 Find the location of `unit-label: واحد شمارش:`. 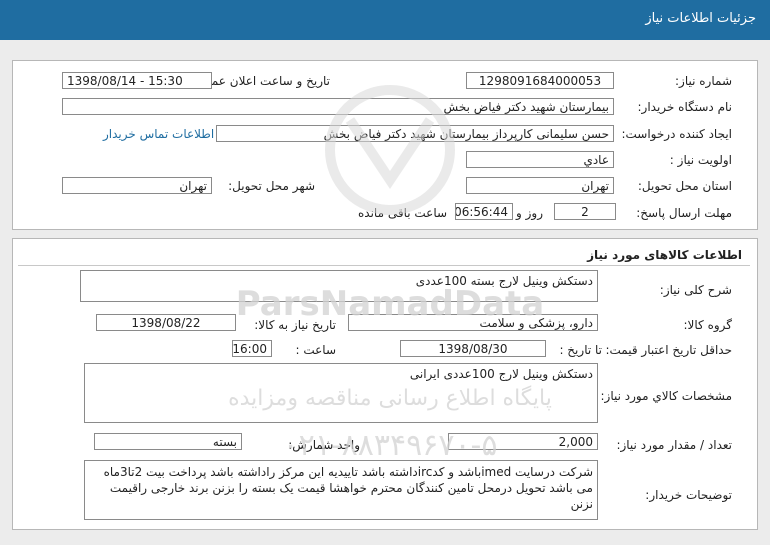

unit-label: واحد شمارش: is located at coordinates (324, 445).